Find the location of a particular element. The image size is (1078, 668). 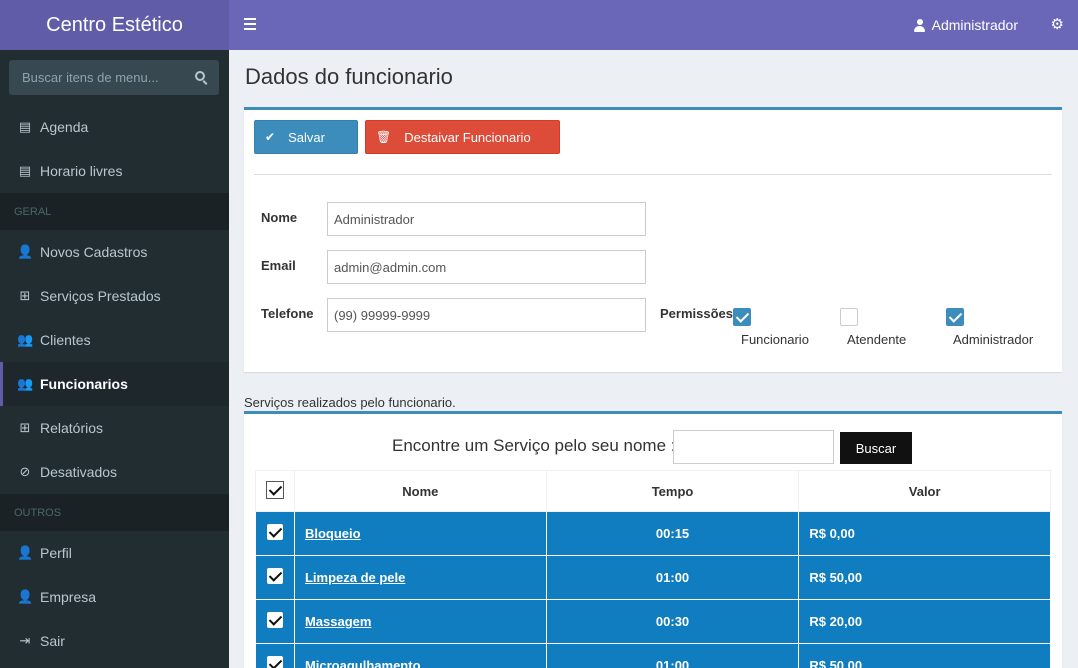

sidebar-search is located at coordinates (114, 77).